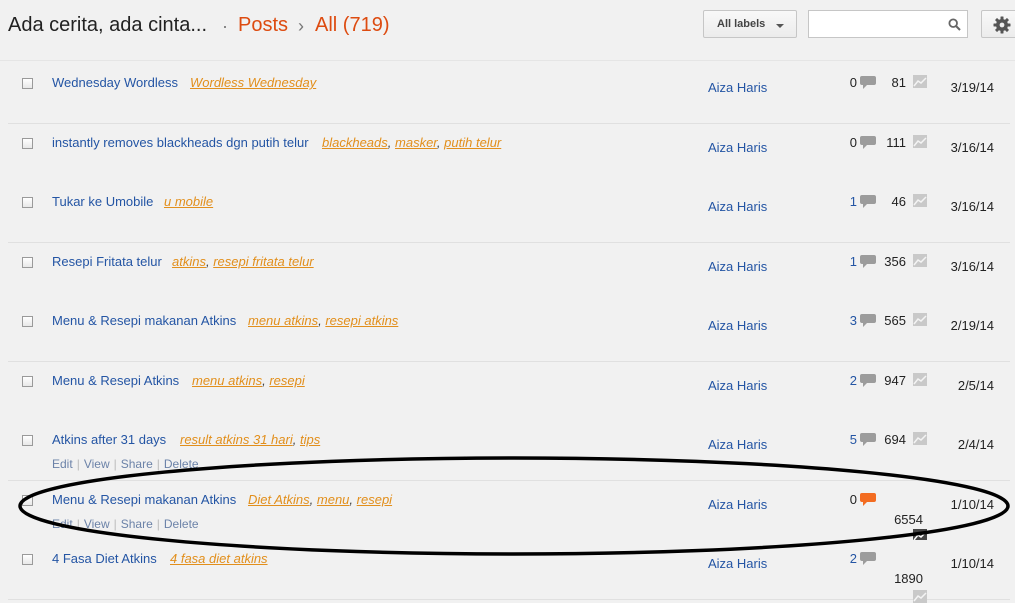 The height and width of the screenshot is (603, 1015). Describe the element at coordinates (361, 320) in the screenshot. I see `post-label-link: resepi atkins` at that location.